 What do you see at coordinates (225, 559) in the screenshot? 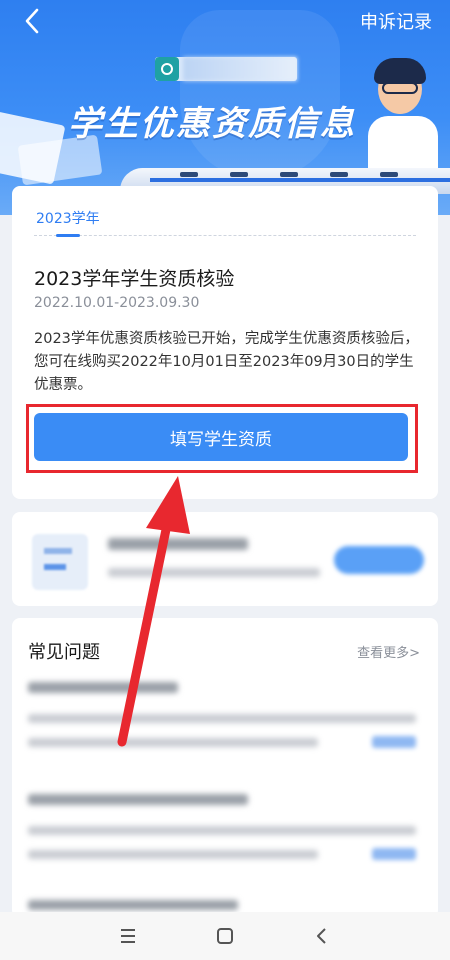
I see `guide-card` at bounding box center [225, 559].